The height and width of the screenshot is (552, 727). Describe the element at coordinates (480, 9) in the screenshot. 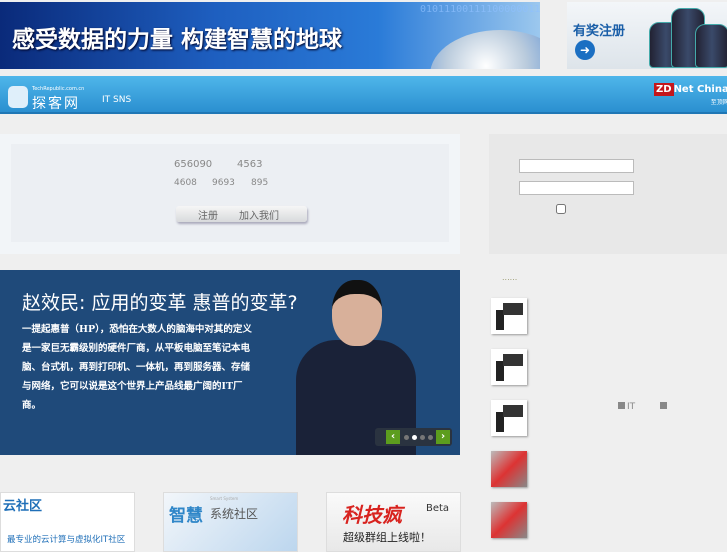

I see `banner-bits: 0101110011110000001101110` at that location.